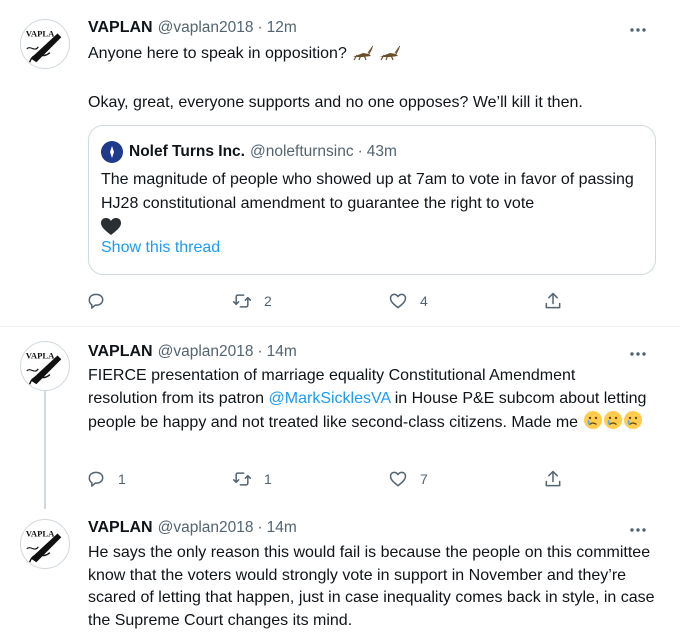 The image size is (680, 638). I want to click on tweet-header: VAPLAN @vaplan2018 · 12m, so click(192, 28).